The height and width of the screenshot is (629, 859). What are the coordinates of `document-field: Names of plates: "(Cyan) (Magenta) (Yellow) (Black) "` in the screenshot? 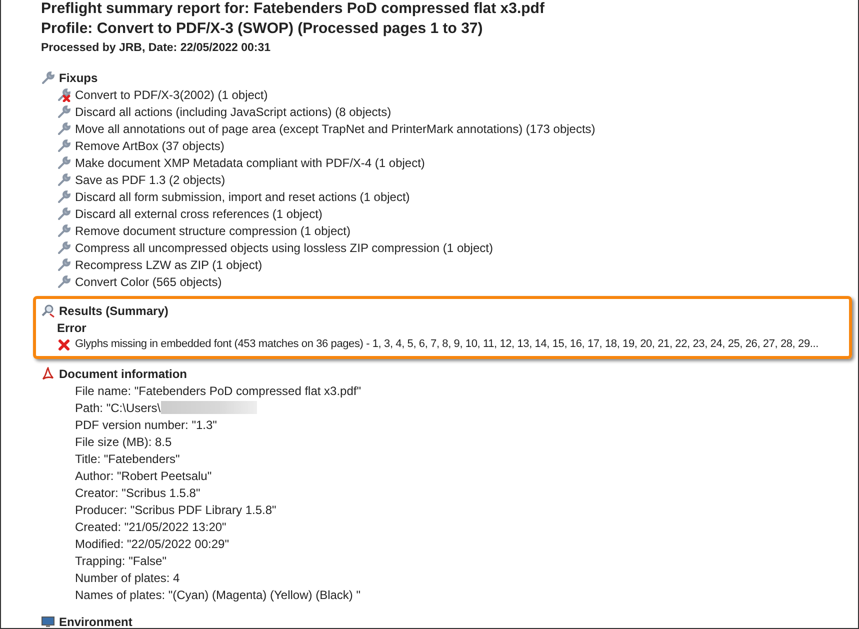 It's located at (218, 595).